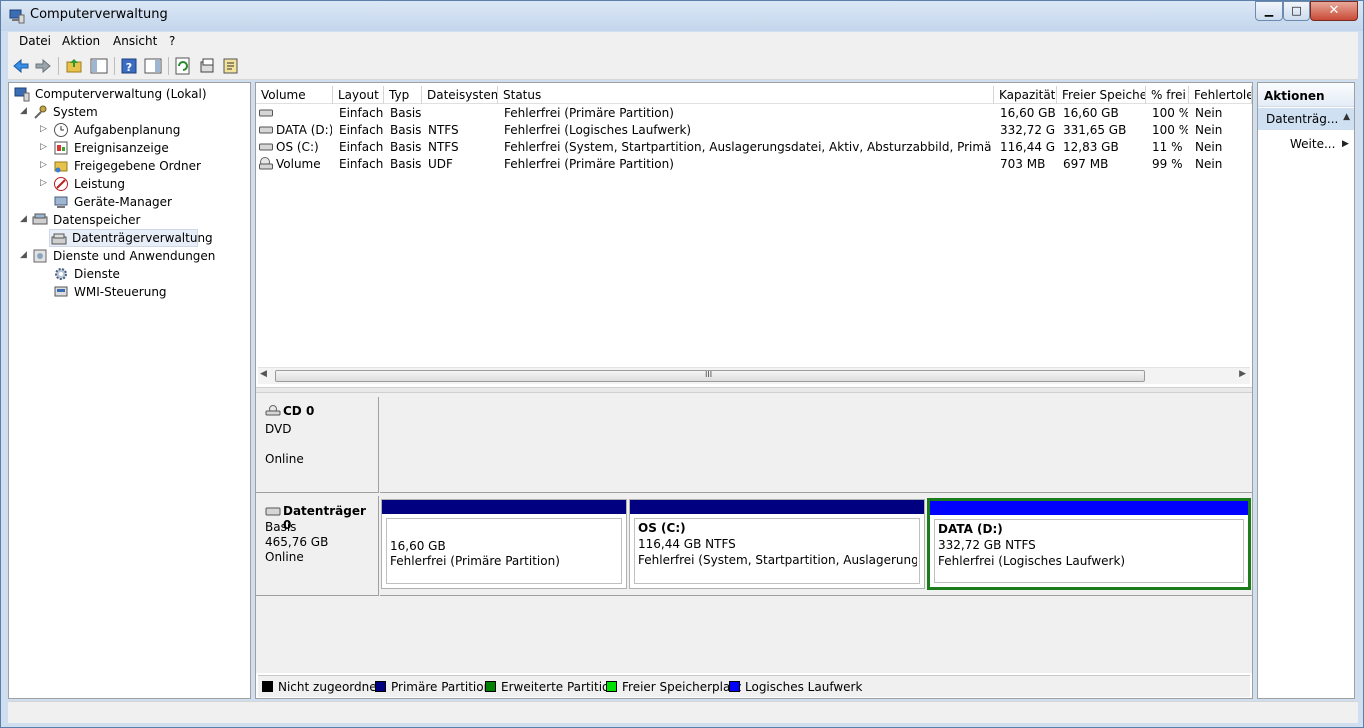  I want to click on cell-typ: Basis, so click(406, 164).